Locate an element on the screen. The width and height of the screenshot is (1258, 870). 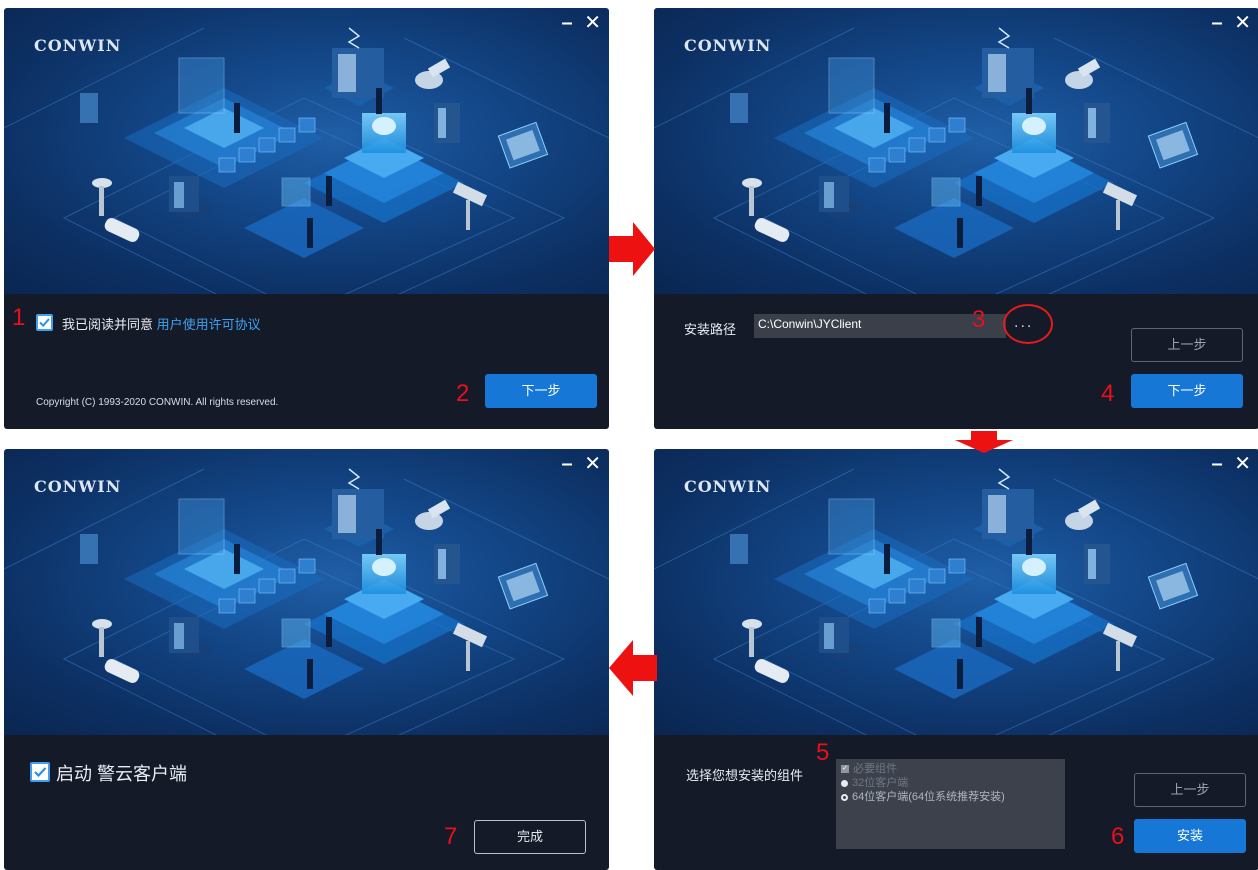
arrow-right-icon is located at coordinates (632, 249).